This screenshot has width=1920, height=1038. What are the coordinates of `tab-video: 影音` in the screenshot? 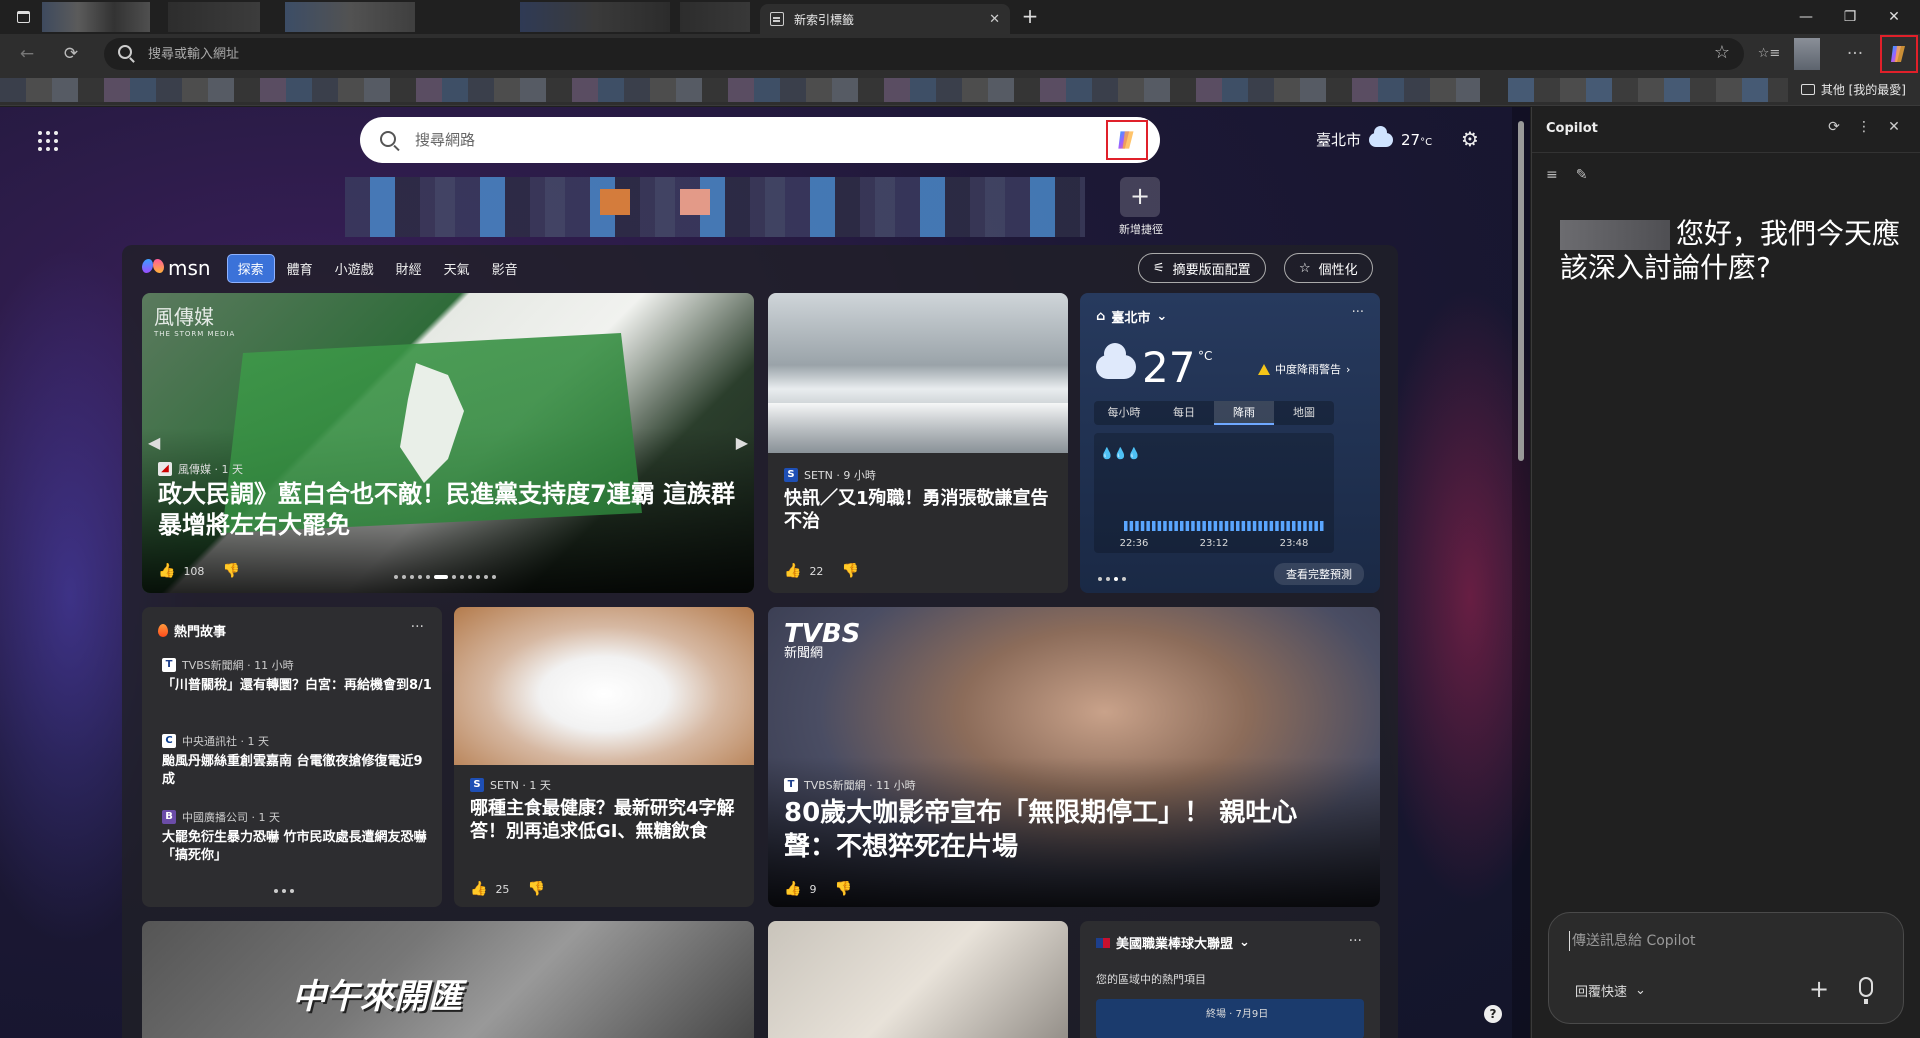 It's located at (505, 268).